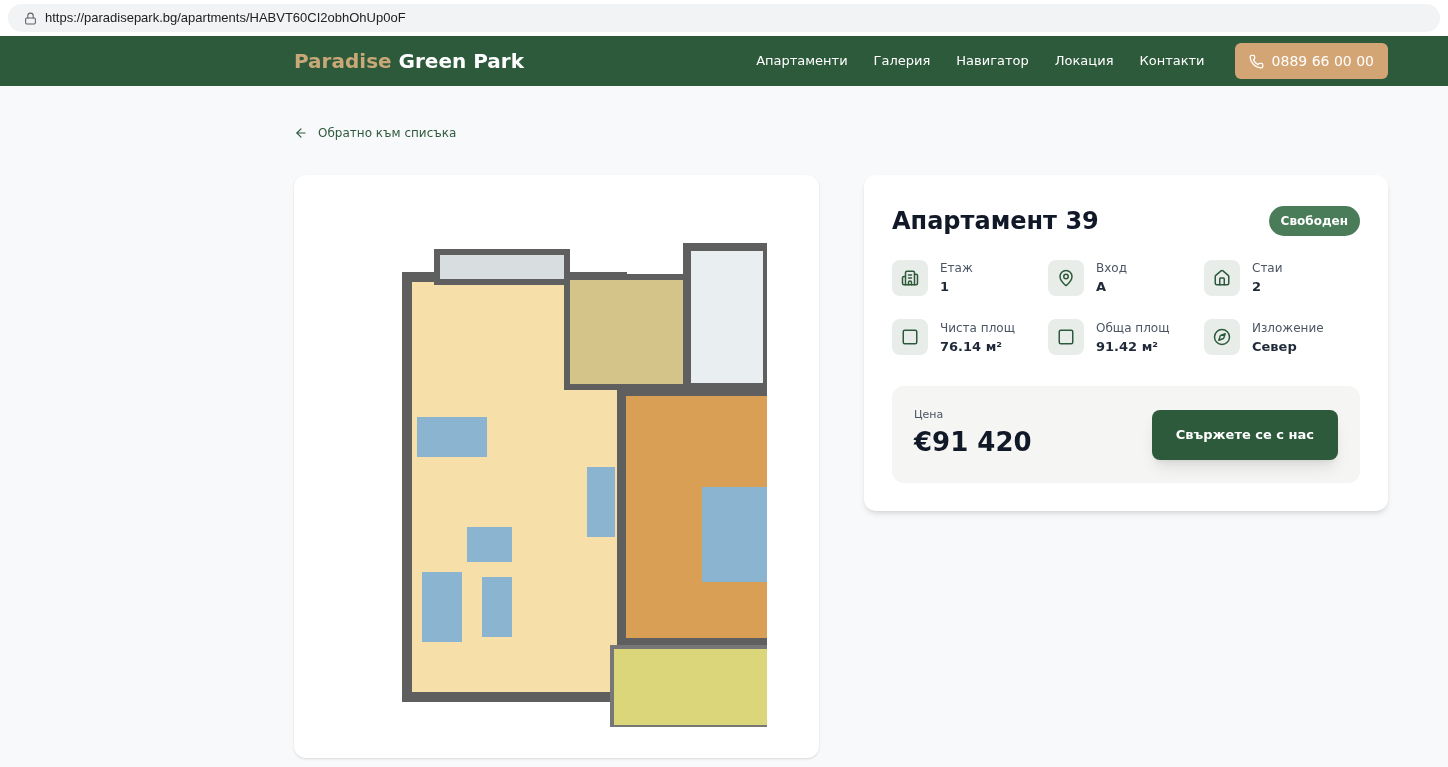 The height and width of the screenshot is (767, 1448). I want to click on spec-label: Етаж, so click(956, 268).